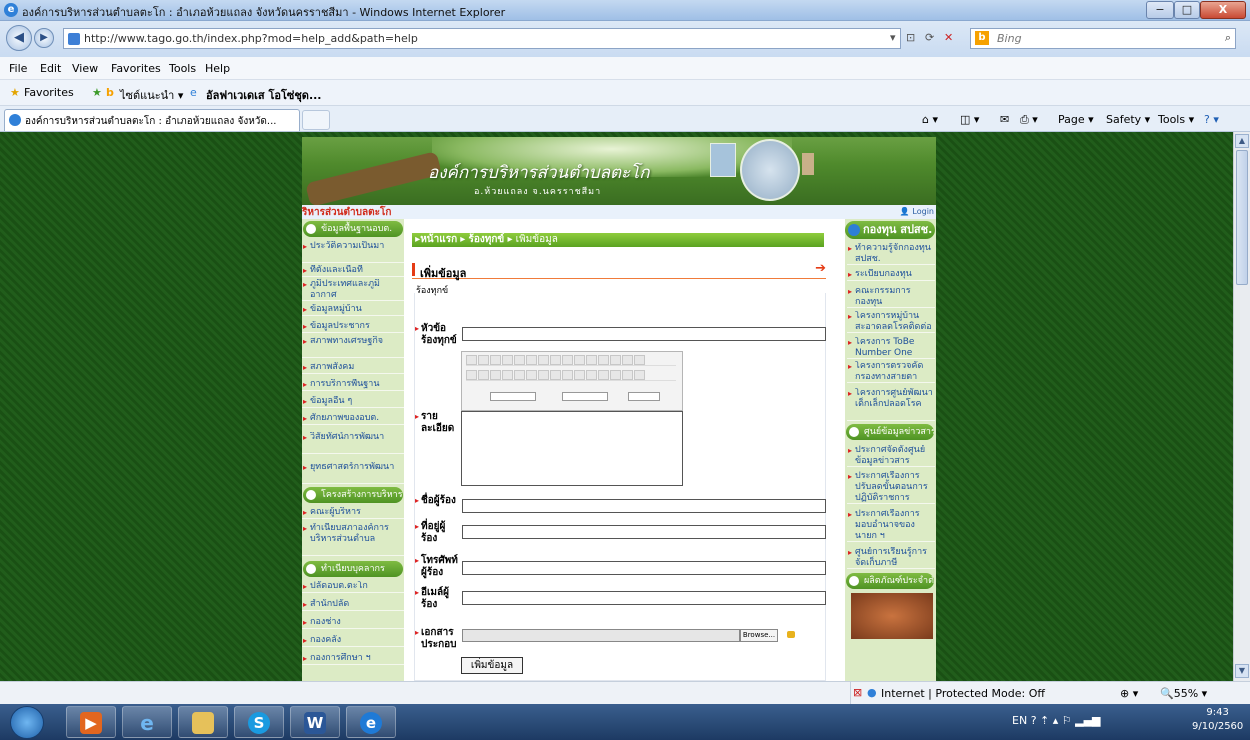 The width and height of the screenshot is (1250, 740). What do you see at coordinates (891, 456) in the screenshot?
I see `right-item: ประกาศจัดตั้งศูนย์ข้อมูลข่าวสาร` at bounding box center [891, 456].